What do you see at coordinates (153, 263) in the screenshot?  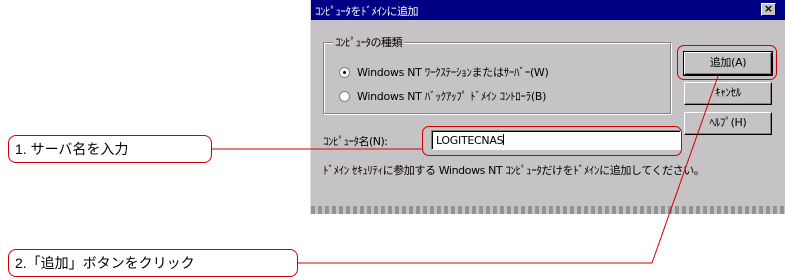 I see `step2-callout: 2.「追加」ボタンをクリック` at bounding box center [153, 263].